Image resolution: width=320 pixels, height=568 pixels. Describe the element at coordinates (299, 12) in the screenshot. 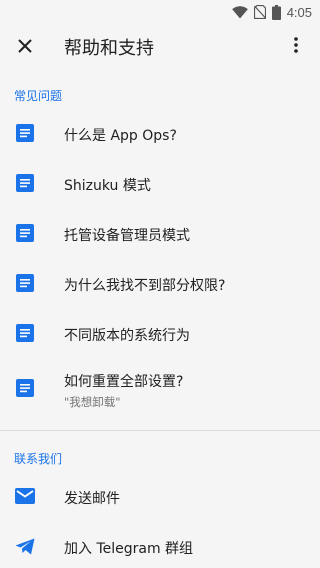

I see `status-time: 4:05` at that location.